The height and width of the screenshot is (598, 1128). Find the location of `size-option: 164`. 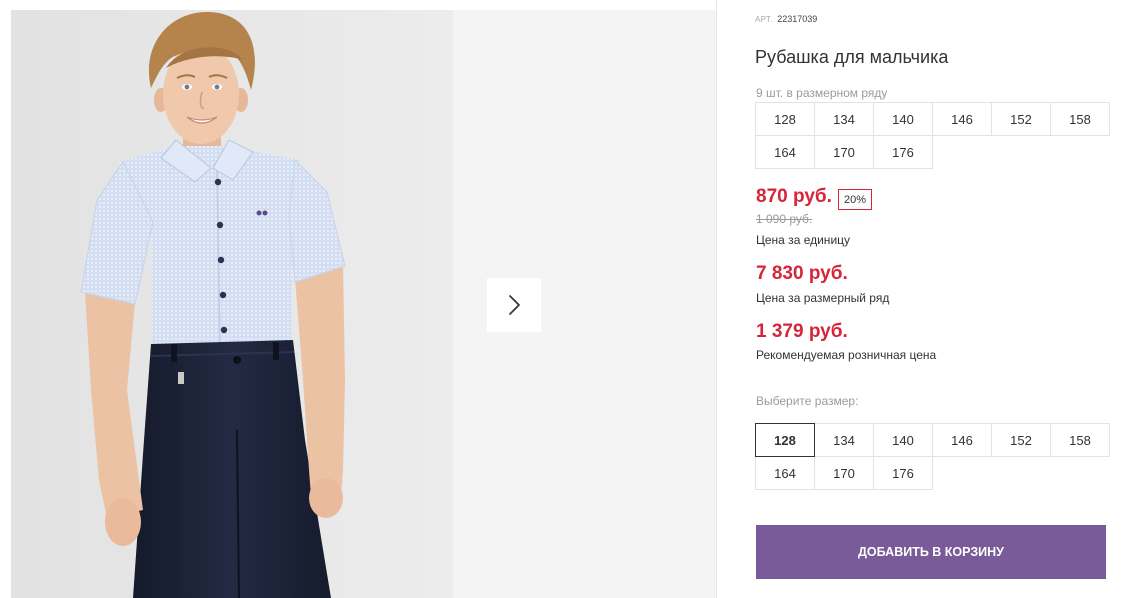

size-option: 164 is located at coordinates (785, 473).